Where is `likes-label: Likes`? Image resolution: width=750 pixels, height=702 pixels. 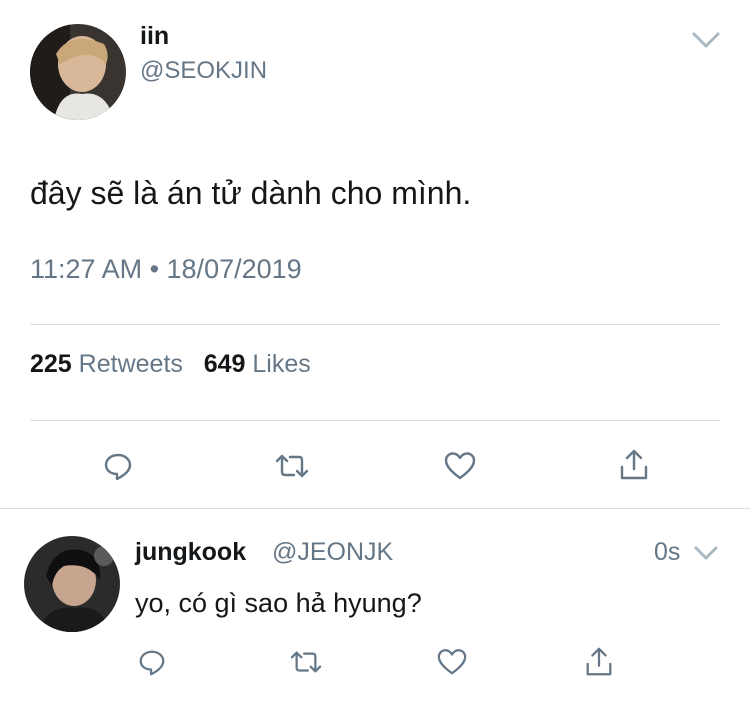
likes-label: Likes is located at coordinates (281, 364).